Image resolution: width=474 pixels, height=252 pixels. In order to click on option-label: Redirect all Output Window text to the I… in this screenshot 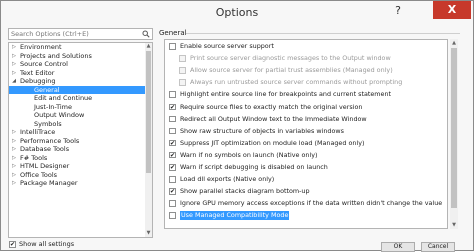, I will do `click(273, 118)`.